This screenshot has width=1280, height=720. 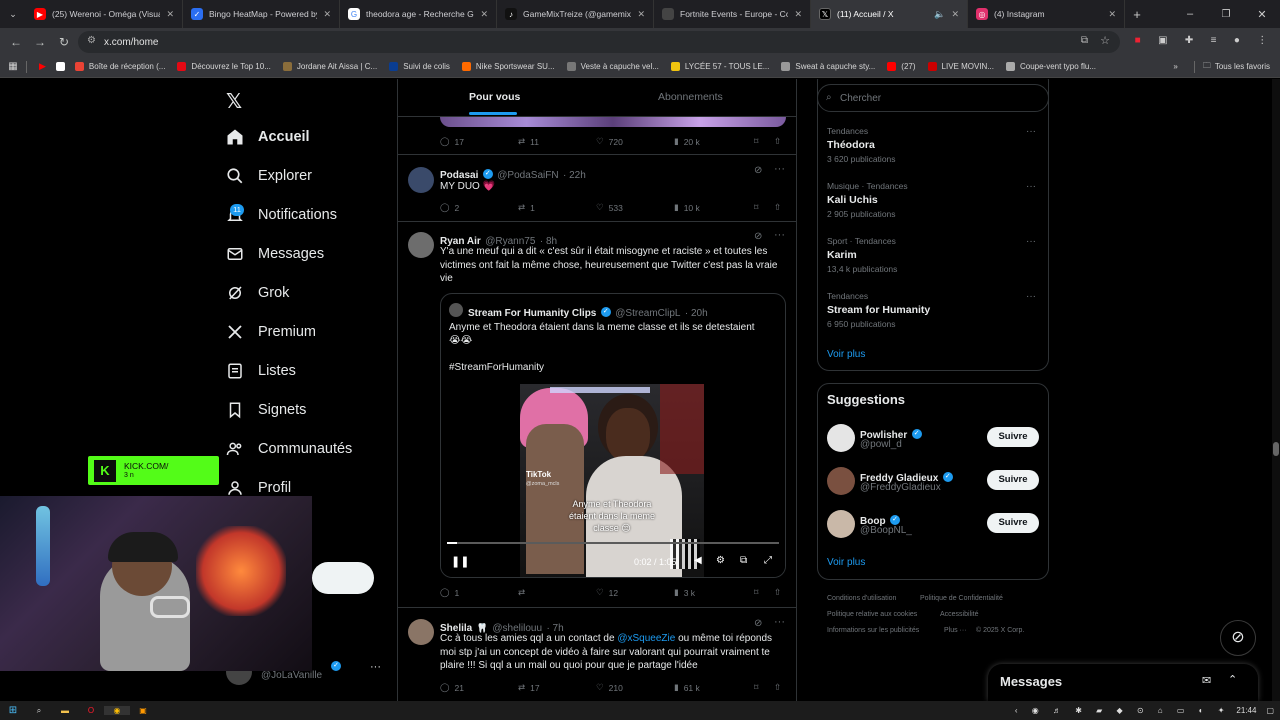 What do you see at coordinates (1123, 682) in the screenshot?
I see `messages-drawer: Messages ✉ ⌃` at bounding box center [1123, 682].